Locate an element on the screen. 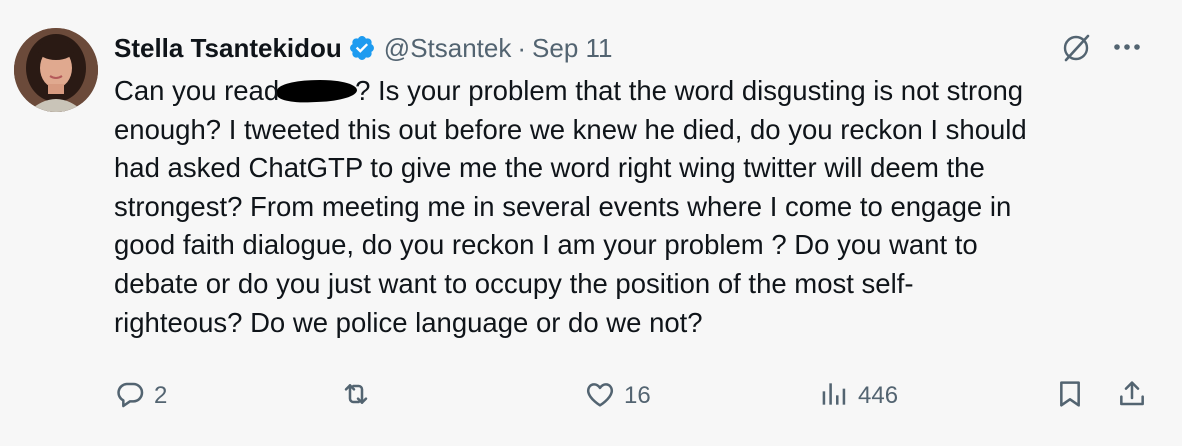 The height and width of the screenshot is (446, 1182). views-icon is located at coordinates (834, 396).